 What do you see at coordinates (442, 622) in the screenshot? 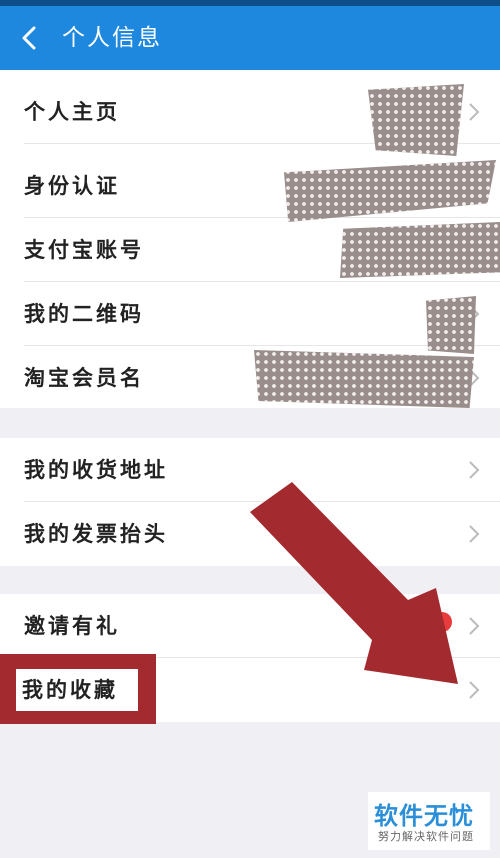
I see `notification-badge` at bounding box center [442, 622].